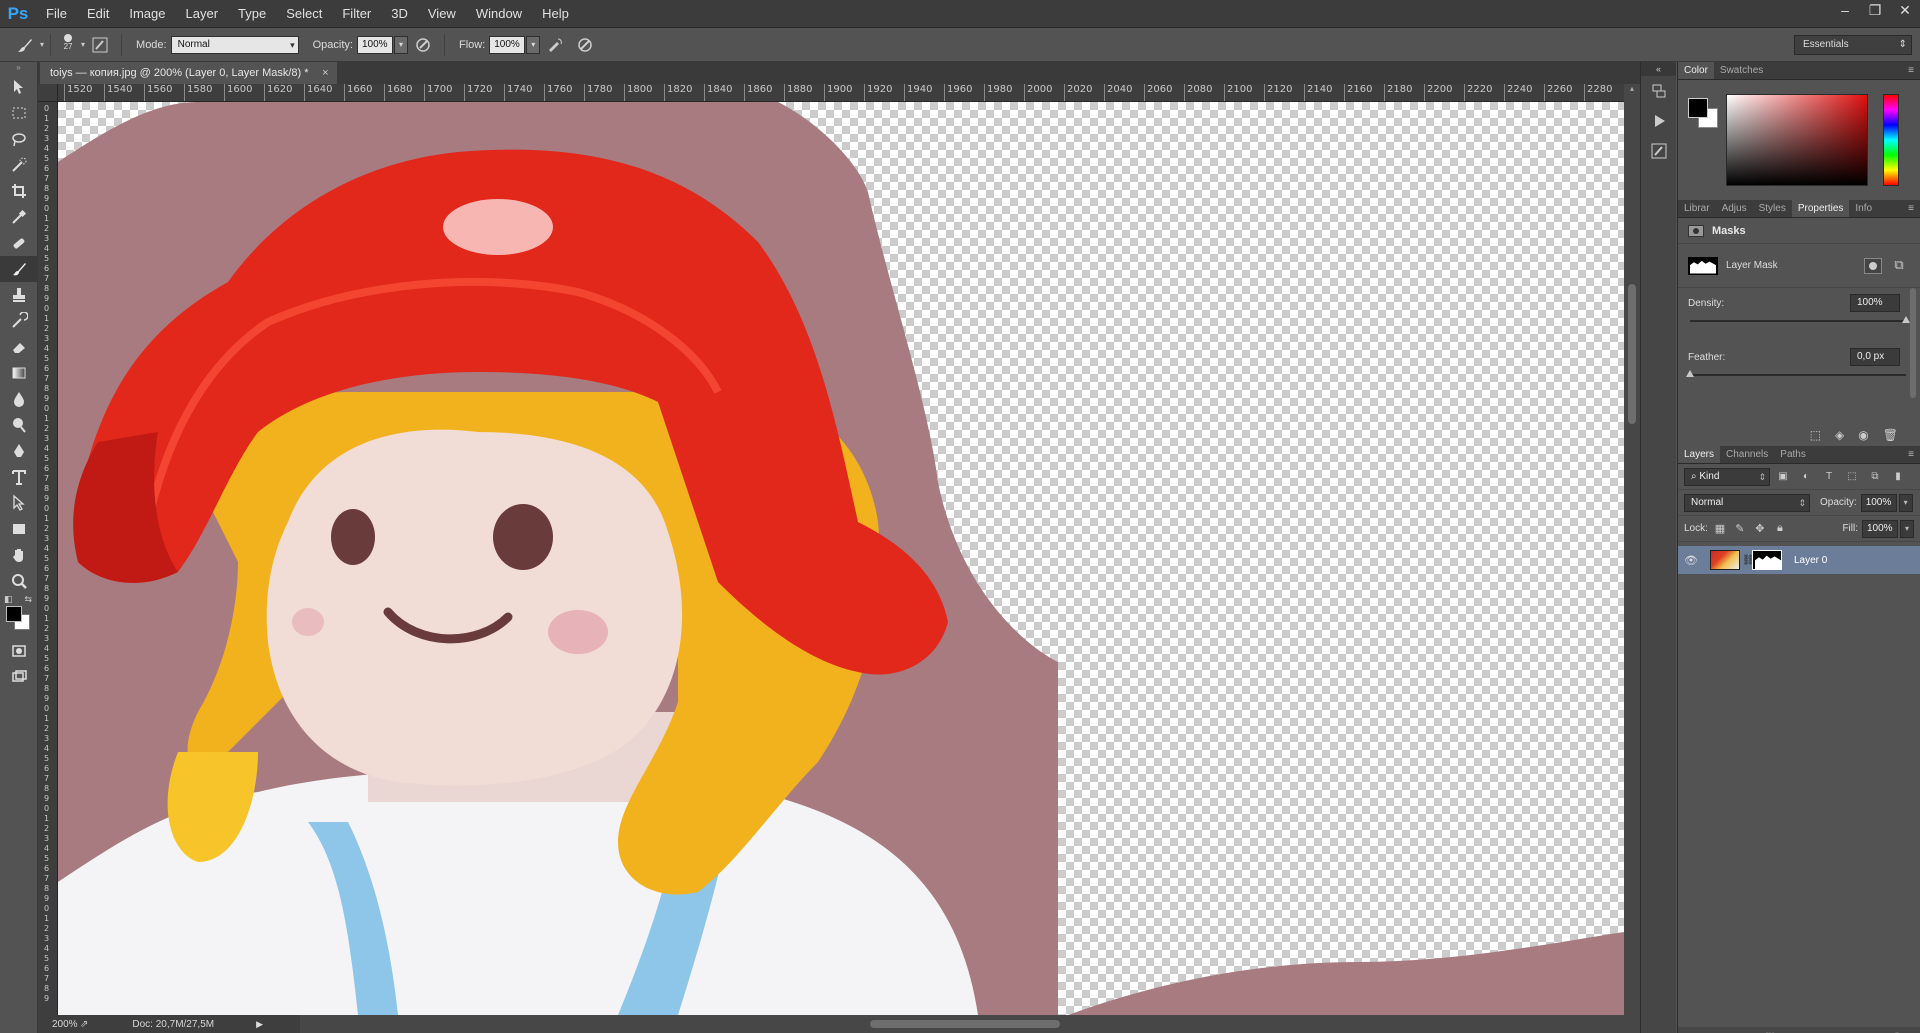 The width and height of the screenshot is (1920, 1033). What do you see at coordinates (1875, 477) in the screenshot?
I see `smart-object-filter-icon: ⧉` at bounding box center [1875, 477].